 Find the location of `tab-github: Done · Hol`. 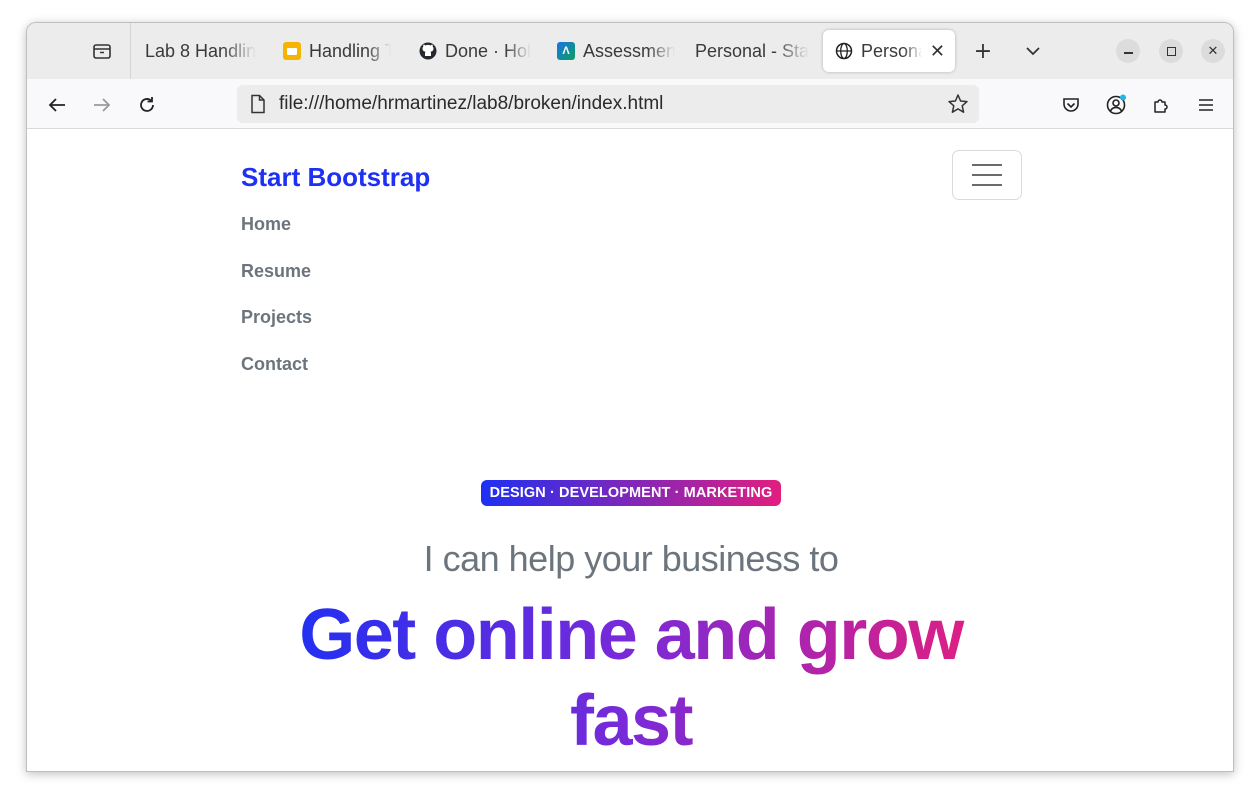

tab-github: Done · Hol is located at coordinates (472, 51).